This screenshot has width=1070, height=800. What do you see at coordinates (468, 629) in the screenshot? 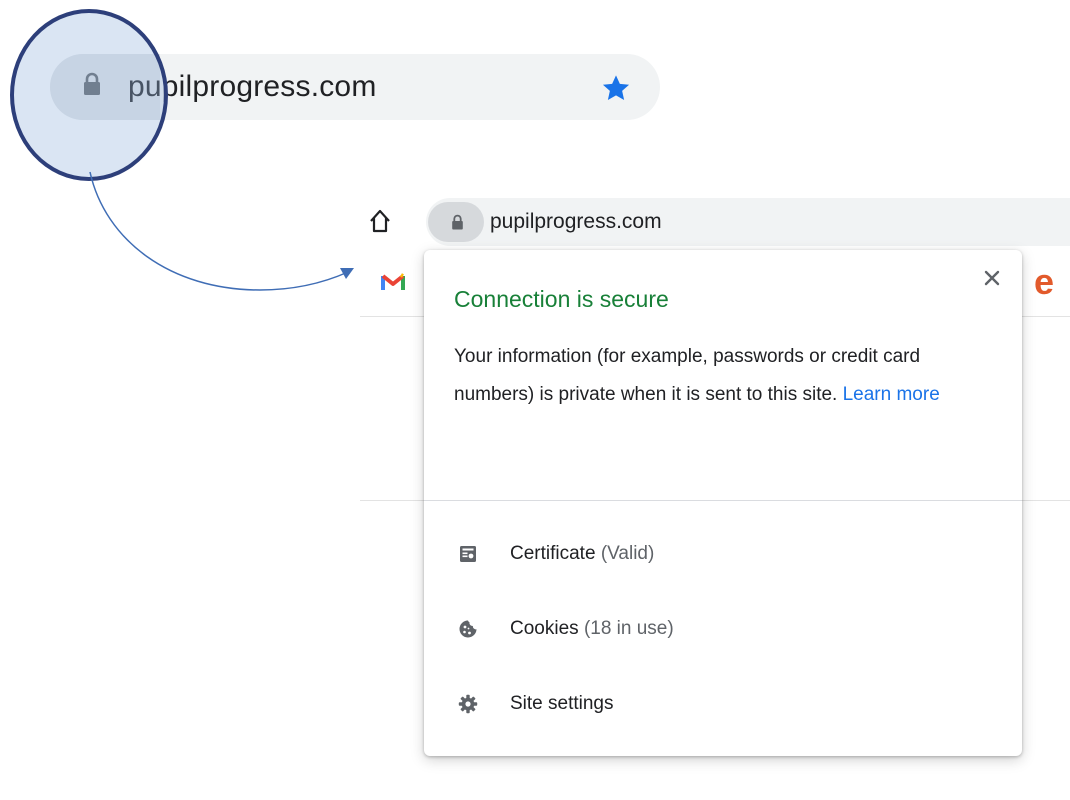
I see `cookie-icon` at bounding box center [468, 629].